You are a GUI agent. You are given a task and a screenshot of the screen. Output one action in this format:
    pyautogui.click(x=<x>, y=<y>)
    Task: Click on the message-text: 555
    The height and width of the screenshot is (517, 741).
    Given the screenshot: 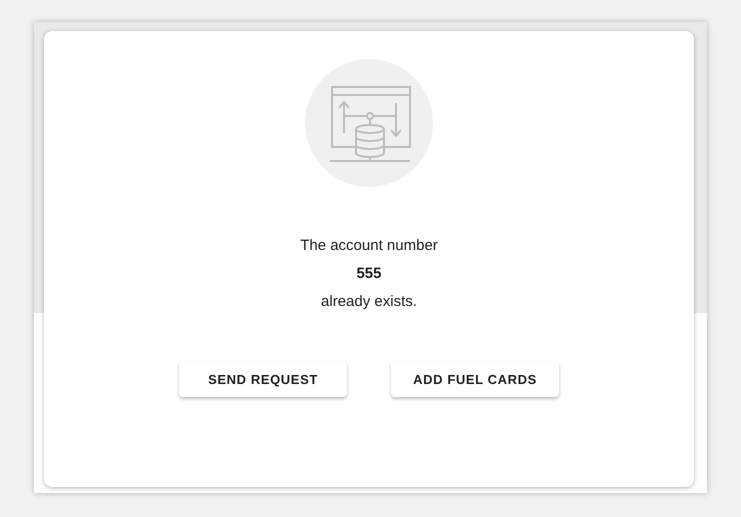 What is the action you would take?
    pyautogui.click(x=369, y=274)
    